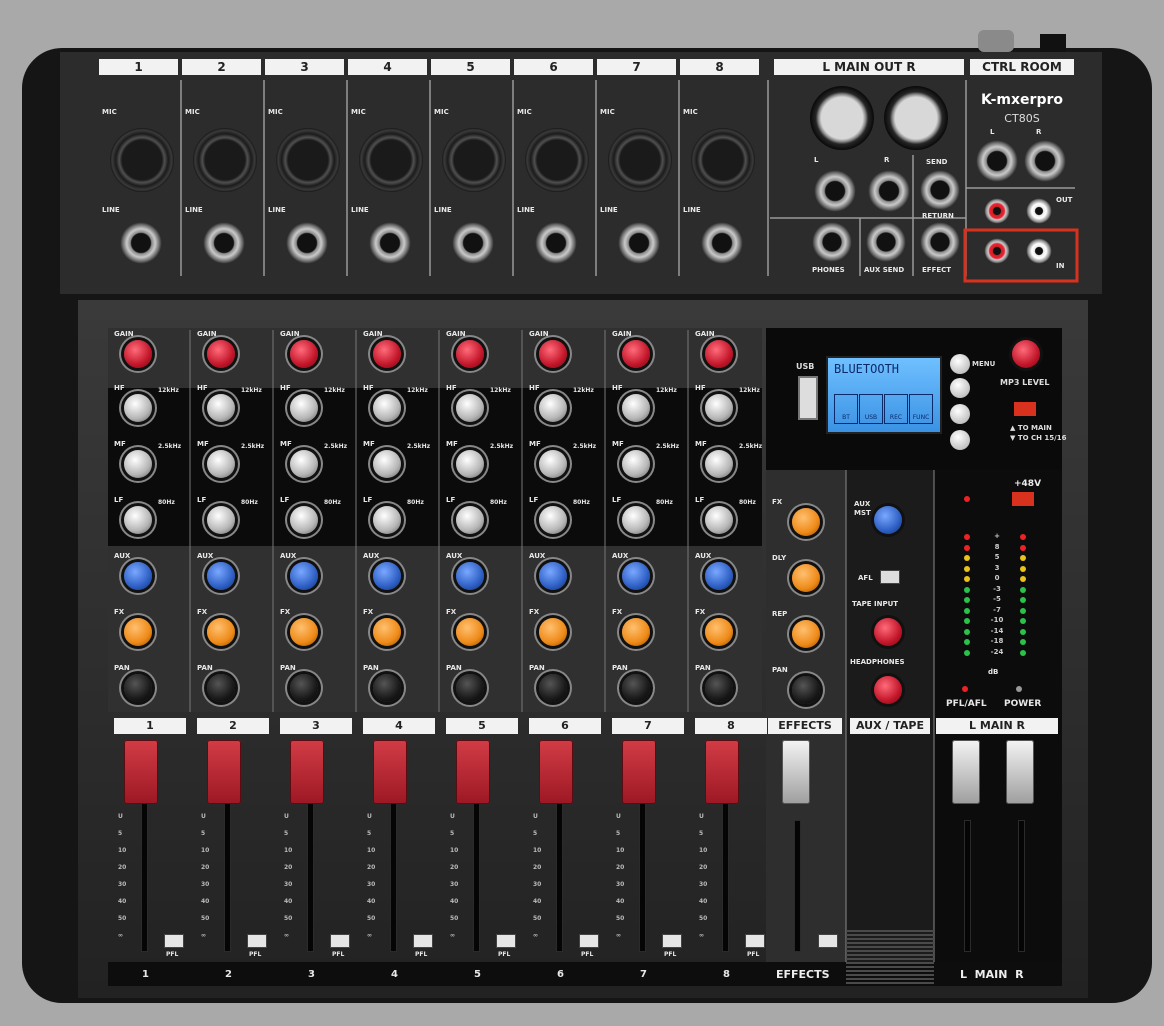  Describe the element at coordinates (808, 398) in the screenshot. I see `usb-port` at that location.